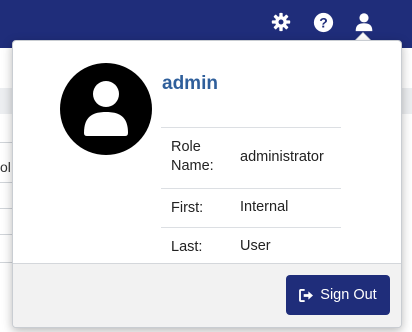 Image resolution: width=412 pixels, height=332 pixels. I want to click on user-icon, so click(364, 22).